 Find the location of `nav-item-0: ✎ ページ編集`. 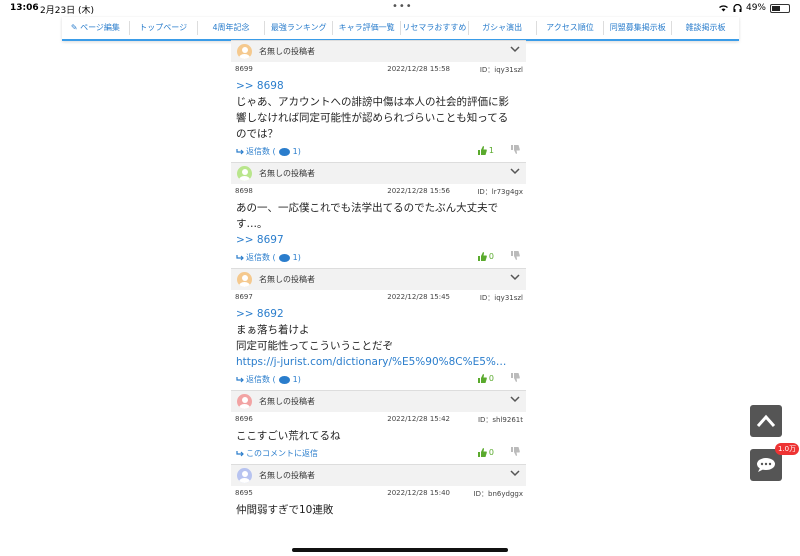

nav-item-0: ✎ ページ編集 is located at coordinates (96, 28).